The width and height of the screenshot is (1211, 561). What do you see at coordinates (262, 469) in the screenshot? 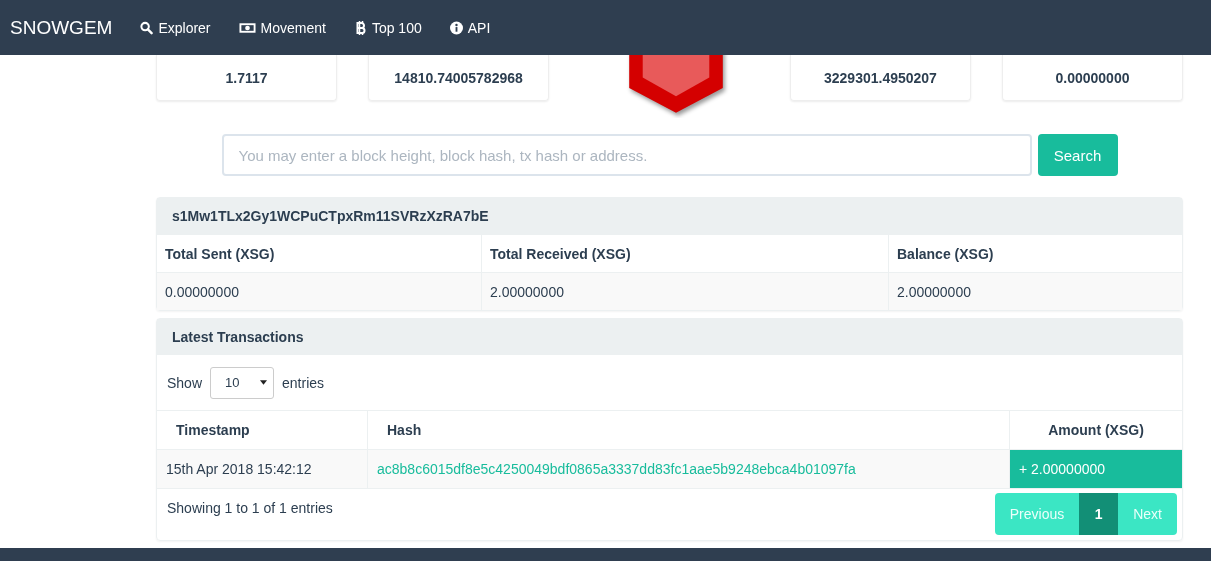
I see `table-cell: 15th Apr 2018 15:42:12` at bounding box center [262, 469].